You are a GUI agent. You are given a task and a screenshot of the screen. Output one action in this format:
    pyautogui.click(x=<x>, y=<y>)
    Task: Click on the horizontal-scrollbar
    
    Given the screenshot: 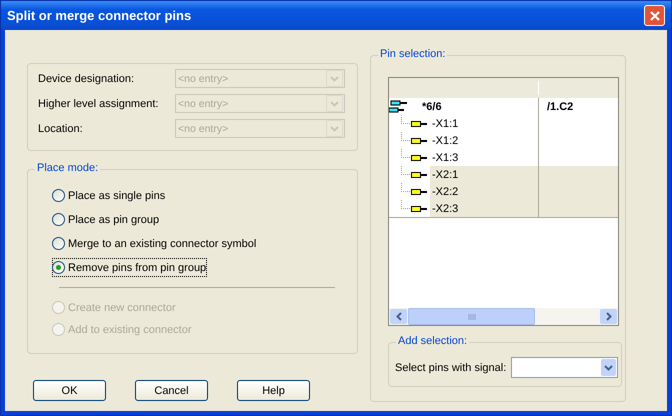 What is the action you would take?
    pyautogui.click(x=503, y=316)
    